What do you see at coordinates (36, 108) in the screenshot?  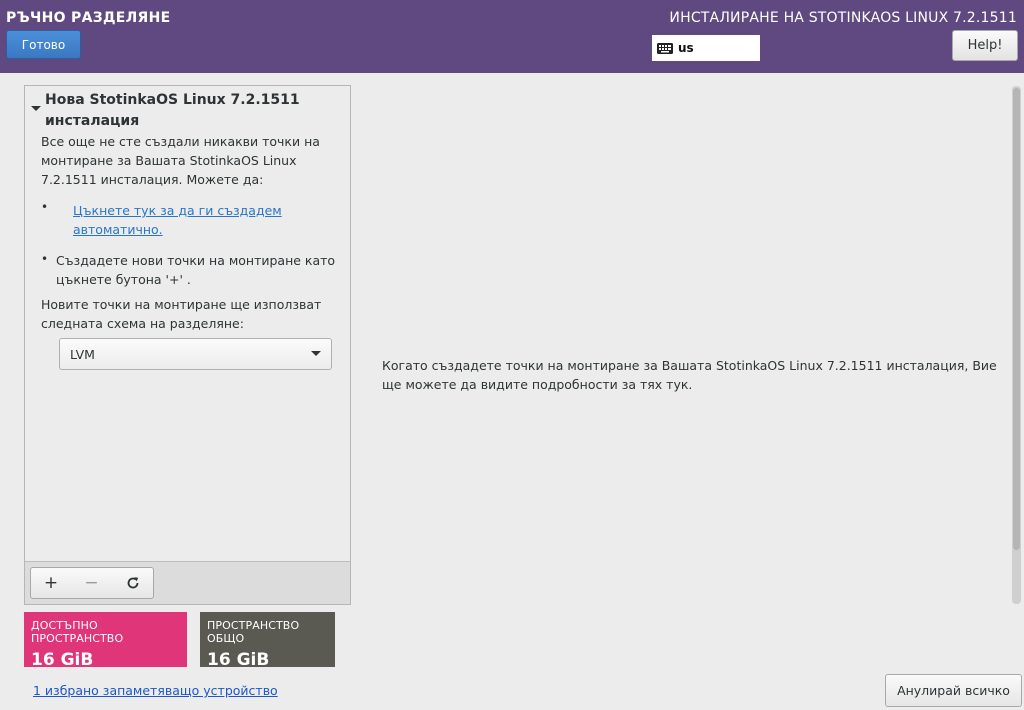 I see `triangle-down-icon` at bounding box center [36, 108].